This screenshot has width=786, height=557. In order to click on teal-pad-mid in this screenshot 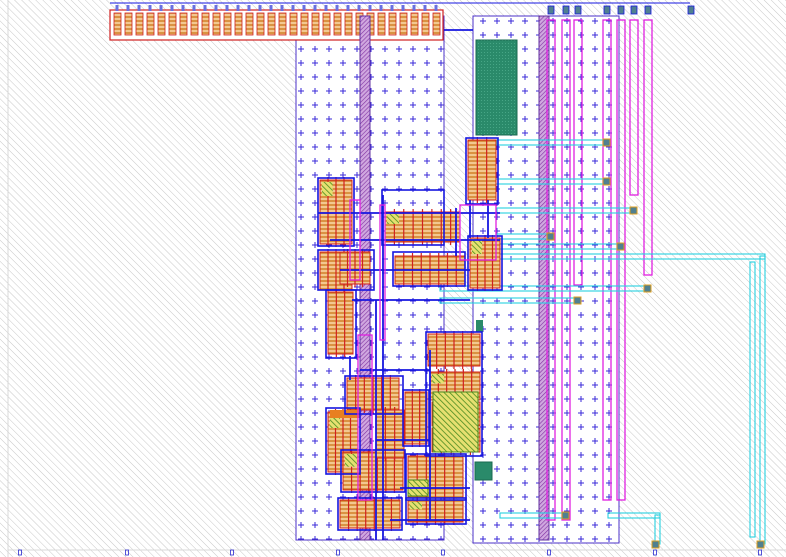, I will do `click(479, 326)`.